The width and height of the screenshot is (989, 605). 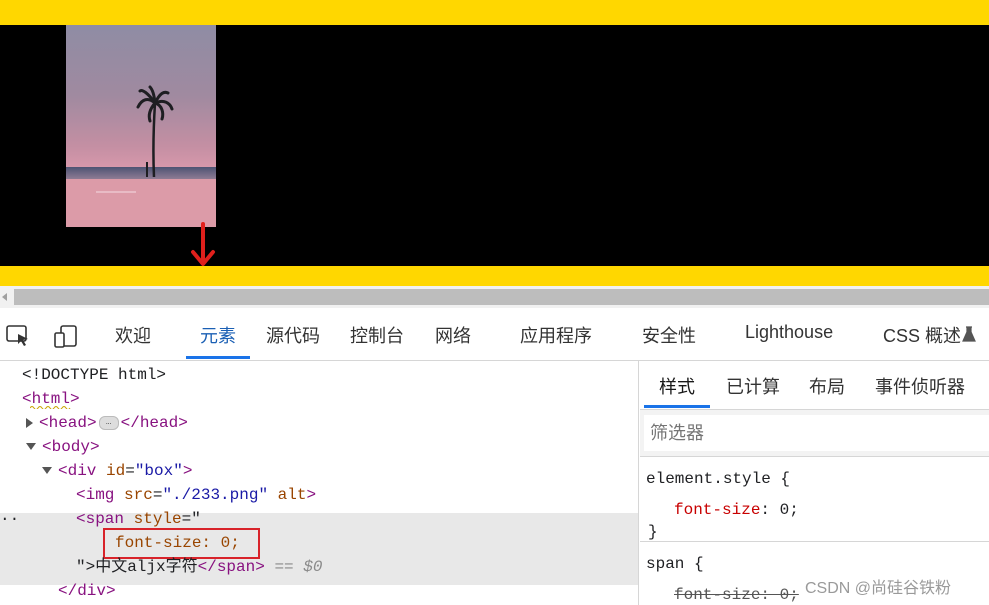 I want to click on doctype-text: <!DOCTYPE html>, so click(x=94, y=375).